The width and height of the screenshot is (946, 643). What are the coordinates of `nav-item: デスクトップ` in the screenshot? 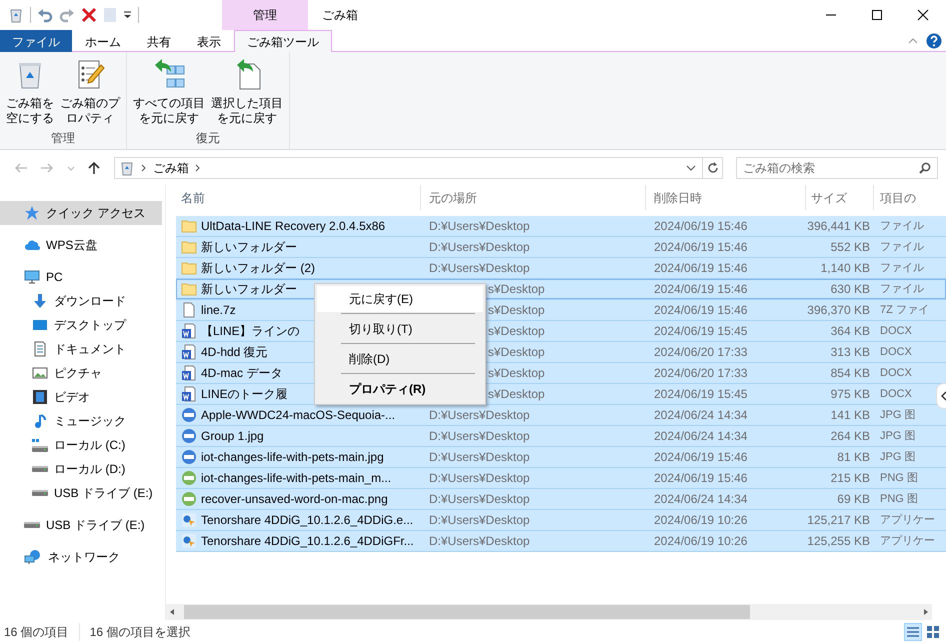 It's located at (81, 325).